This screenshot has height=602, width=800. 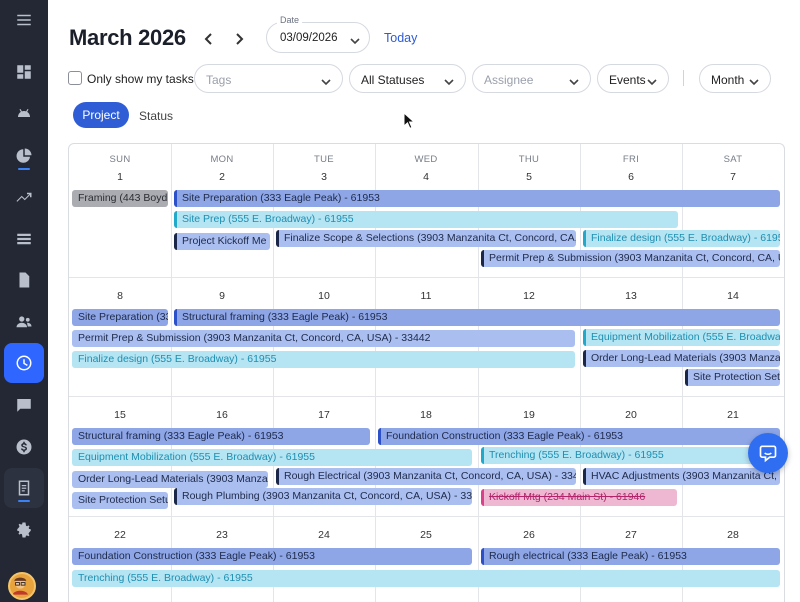 I want to click on avatar, so click(x=22, y=586).